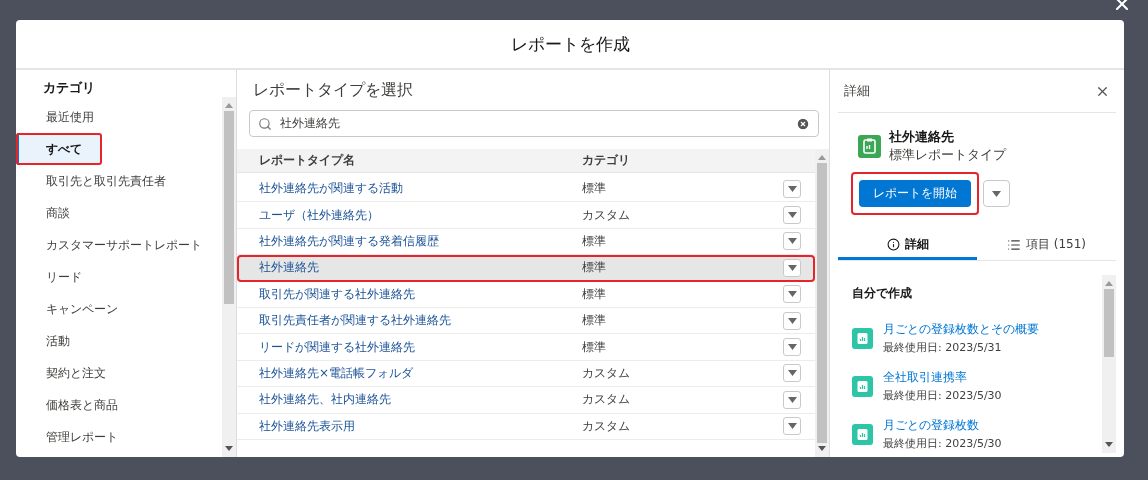 This screenshot has width=1148, height=480. Describe the element at coordinates (942, 425) in the screenshot. I see `report-link: 月ごとの登録枚数` at that location.